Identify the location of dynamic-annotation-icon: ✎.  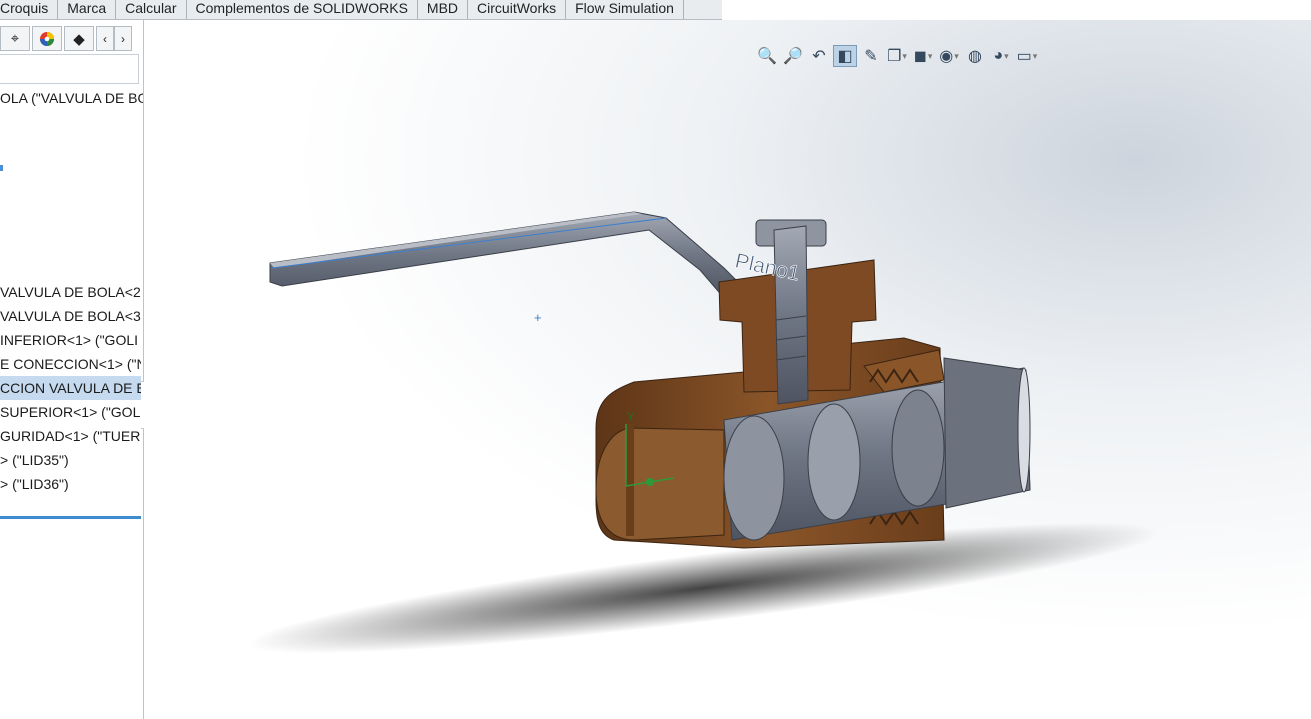
(871, 56).